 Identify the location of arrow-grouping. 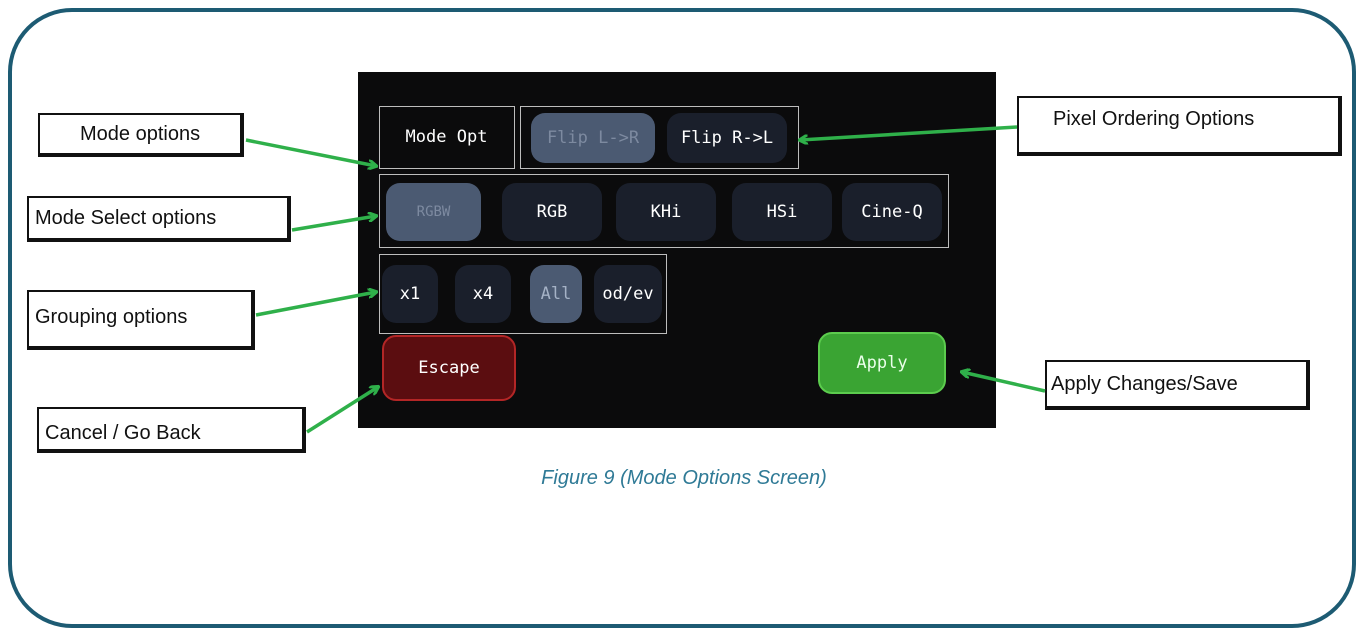
(315, 304).